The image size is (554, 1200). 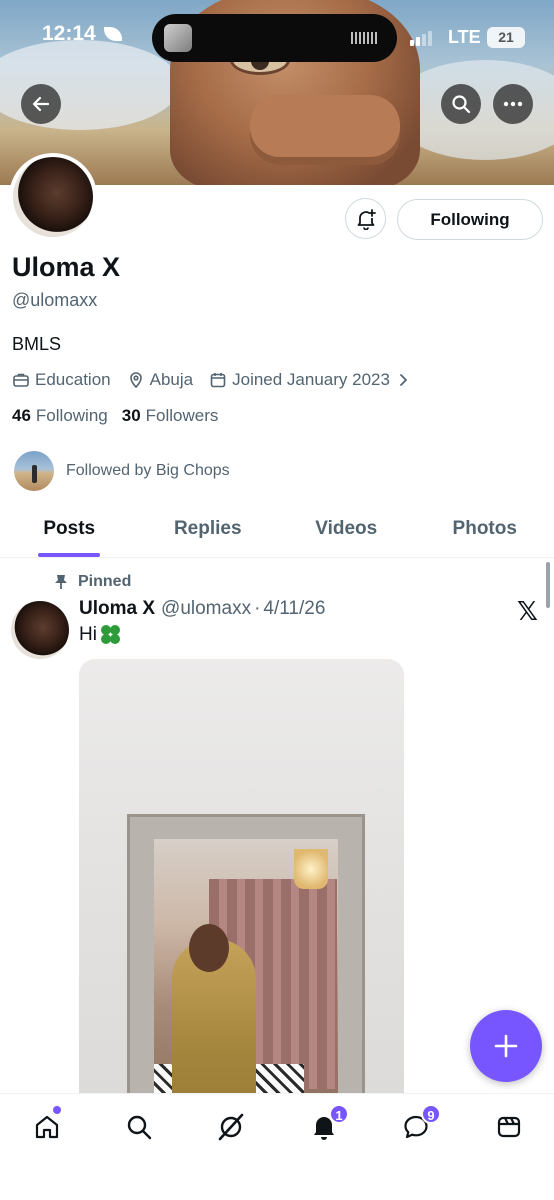 I want to click on avatar-image, so click(x=53, y=197).